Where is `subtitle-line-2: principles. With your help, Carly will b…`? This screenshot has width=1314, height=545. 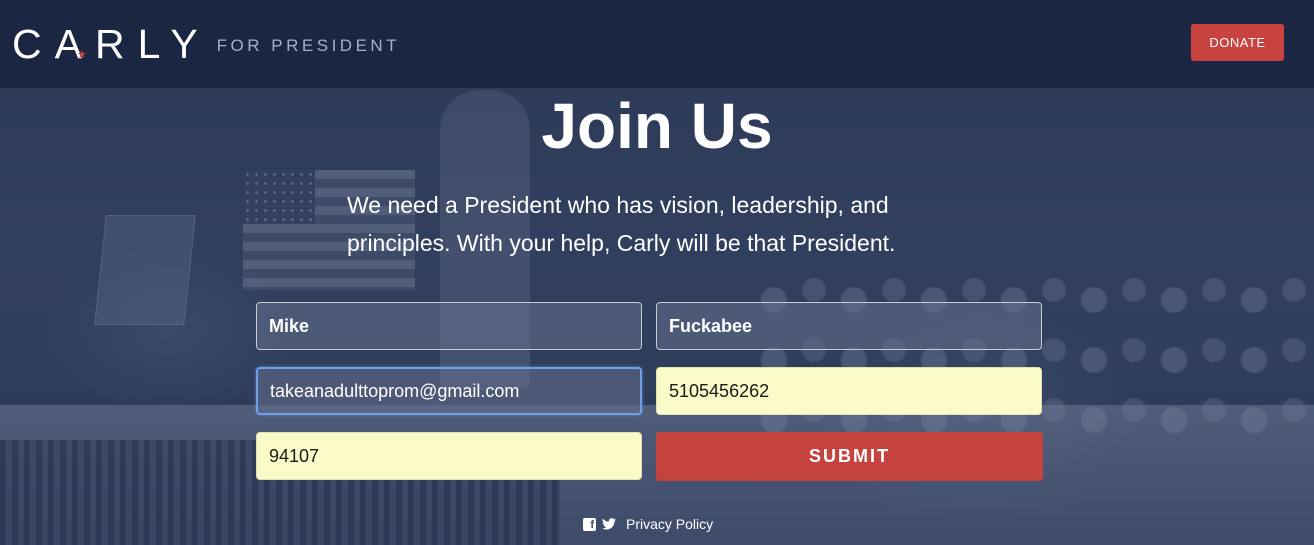 subtitle-line-2: principles. With your help, Carly will b… is located at coordinates (621, 243).